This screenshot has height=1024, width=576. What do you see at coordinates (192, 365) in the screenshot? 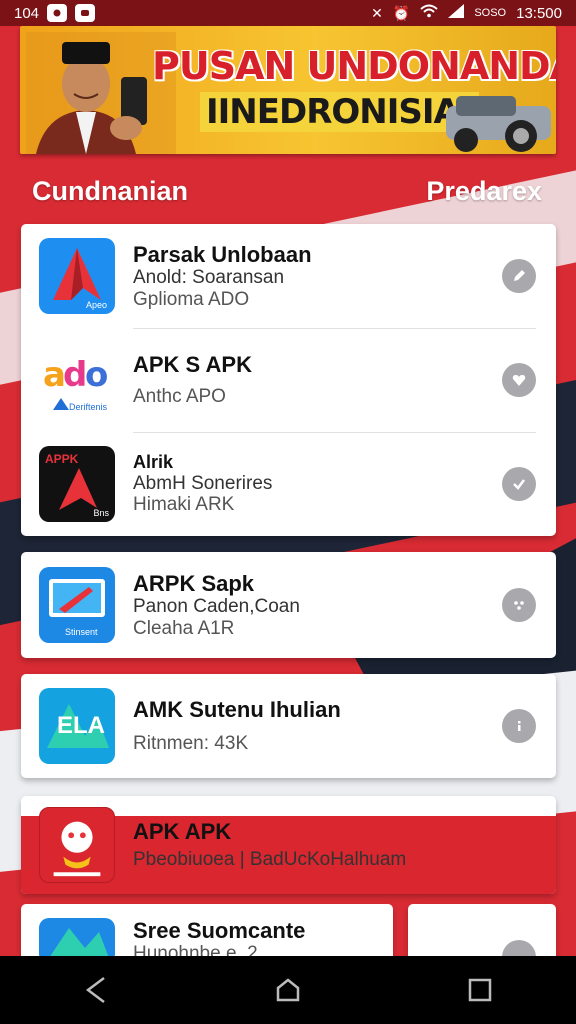
I see `app-title: APK S APK` at bounding box center [192, 365].